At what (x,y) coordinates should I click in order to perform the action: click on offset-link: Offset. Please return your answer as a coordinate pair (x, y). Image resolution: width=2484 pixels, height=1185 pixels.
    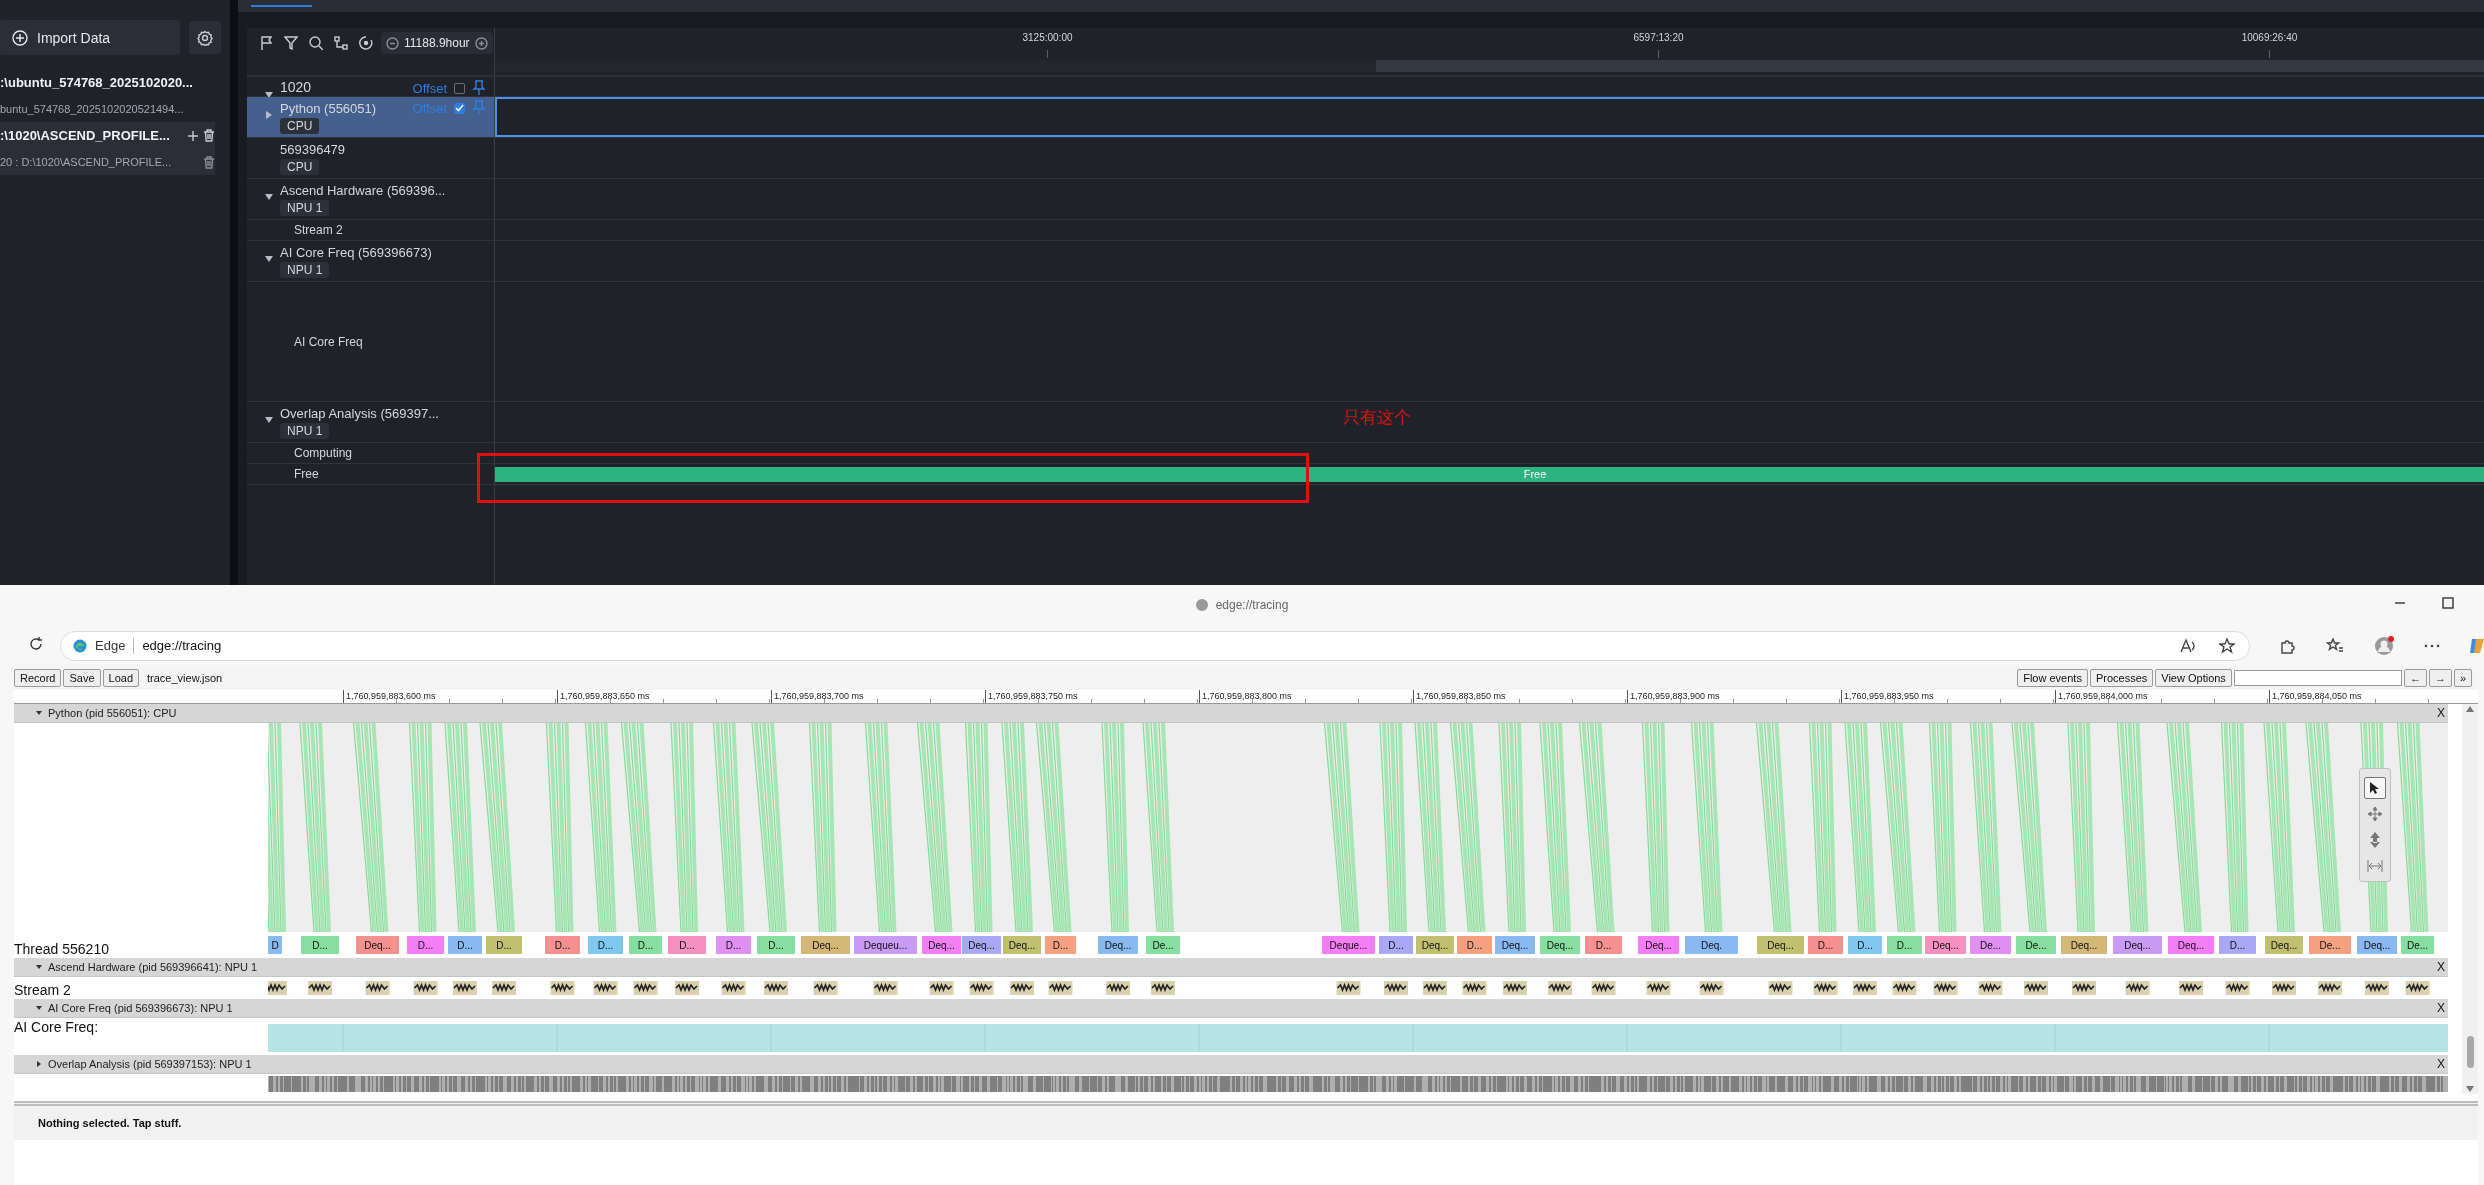
    Looking at the image, I should click on (429, 88).